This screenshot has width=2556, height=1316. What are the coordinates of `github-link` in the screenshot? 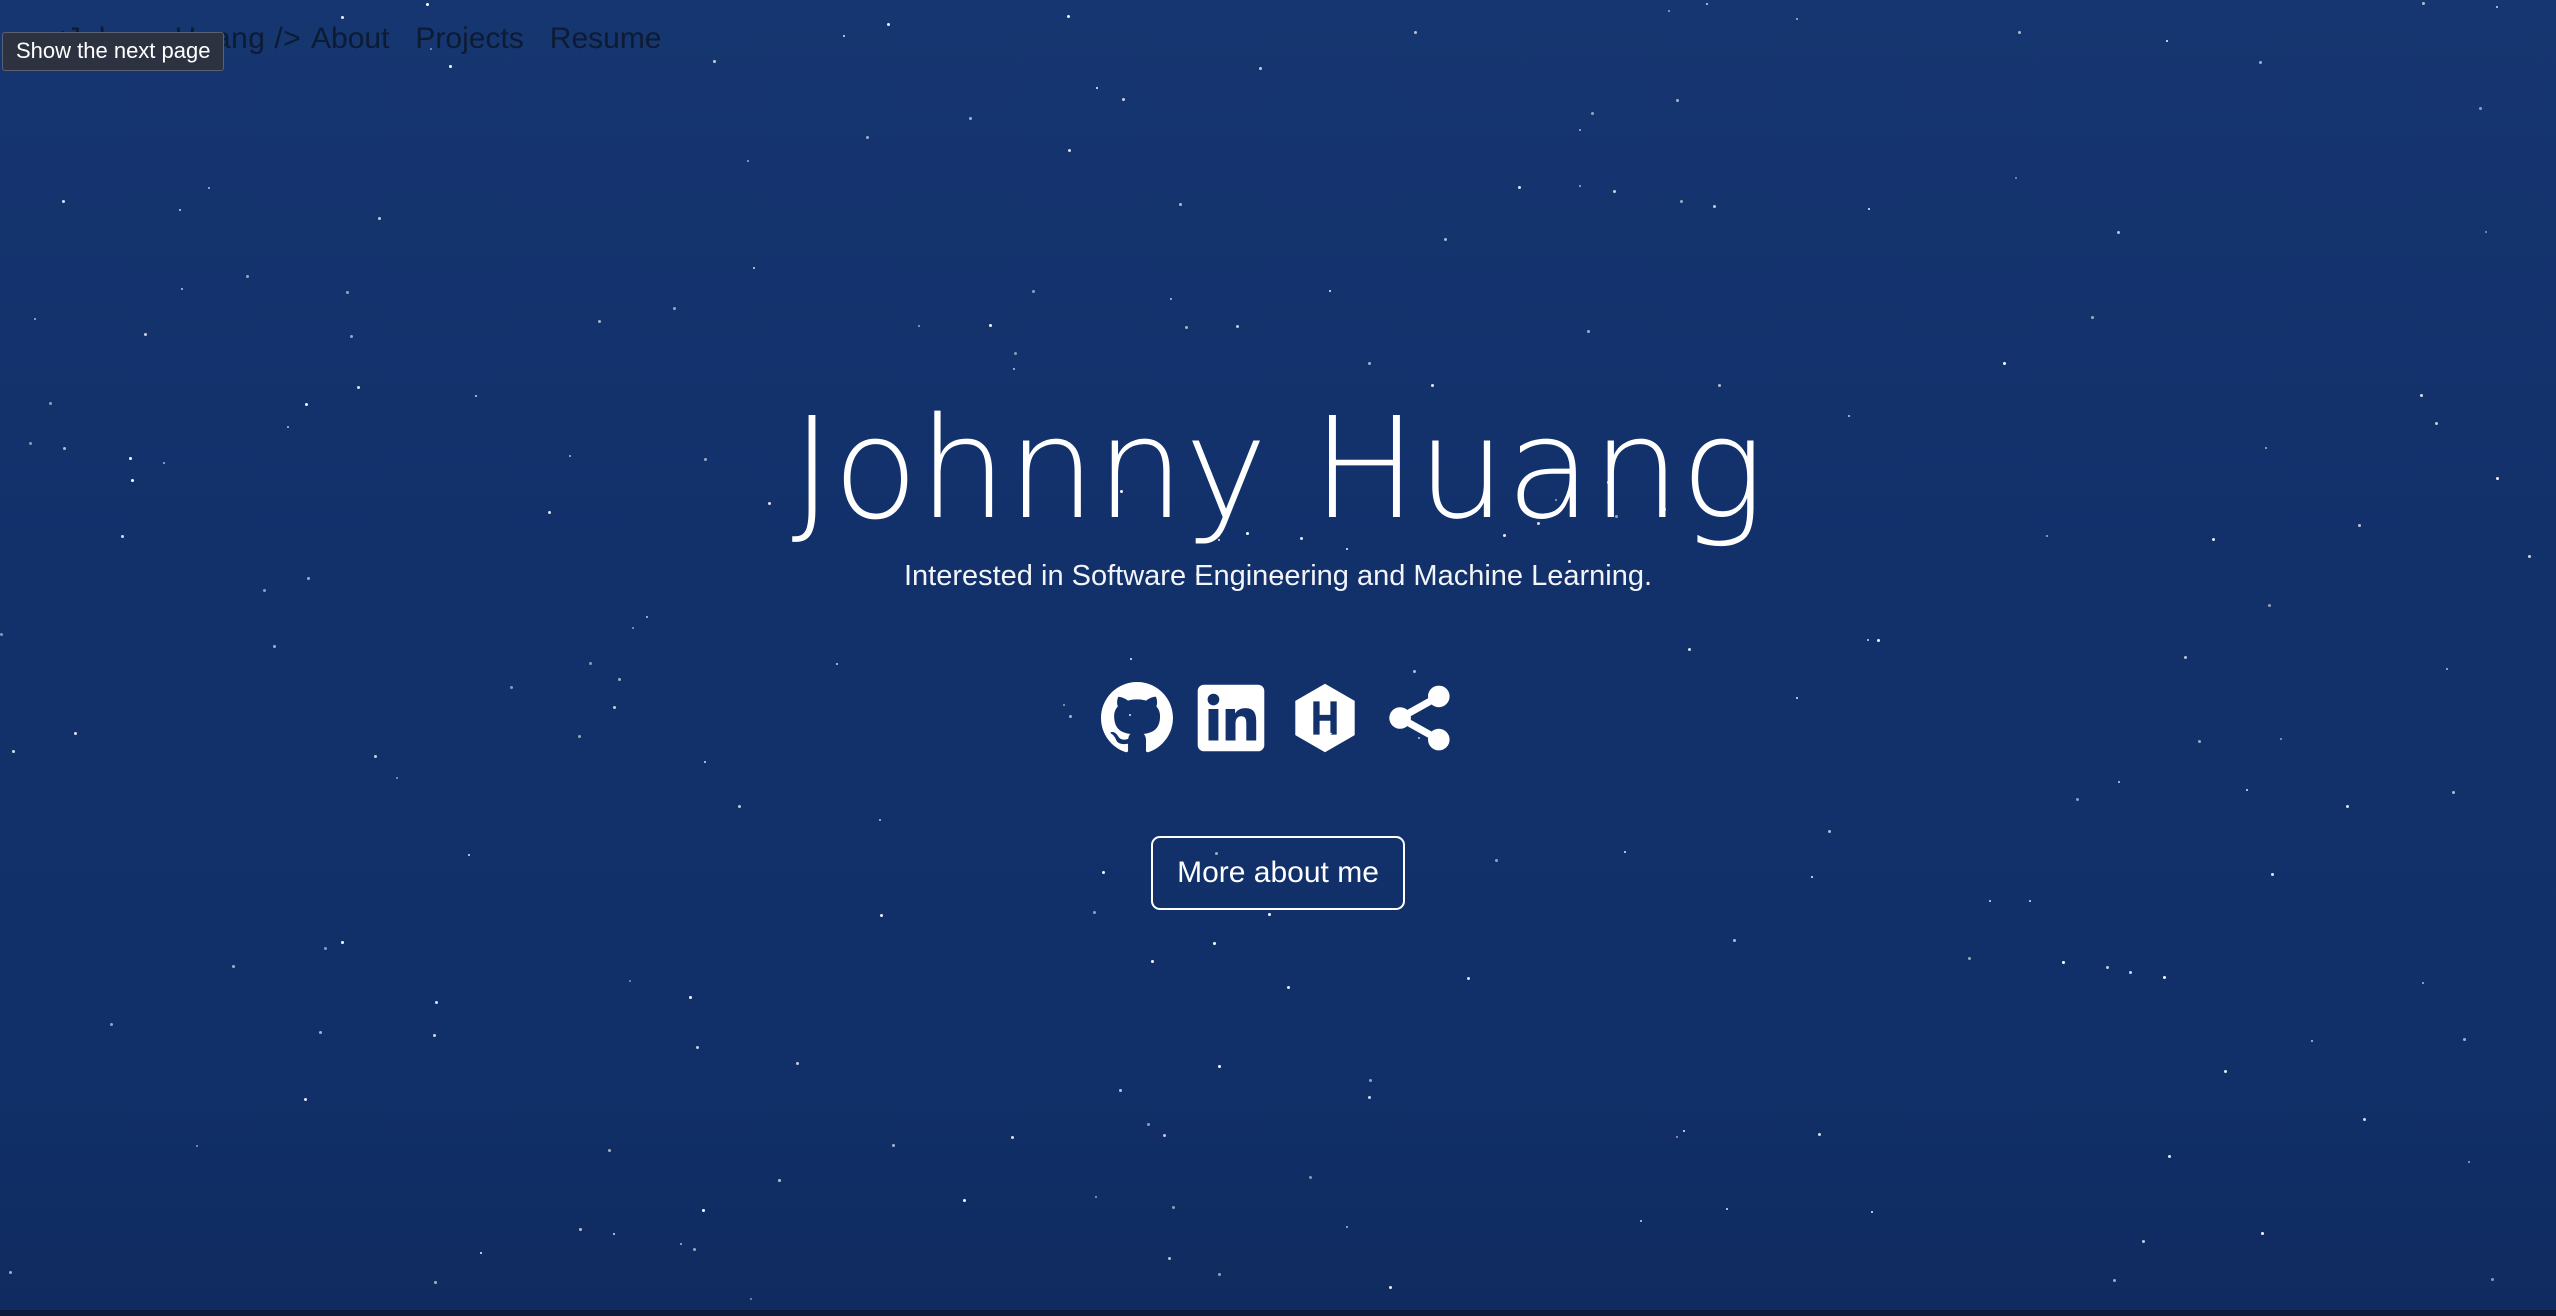 It's located at (1137, 718).